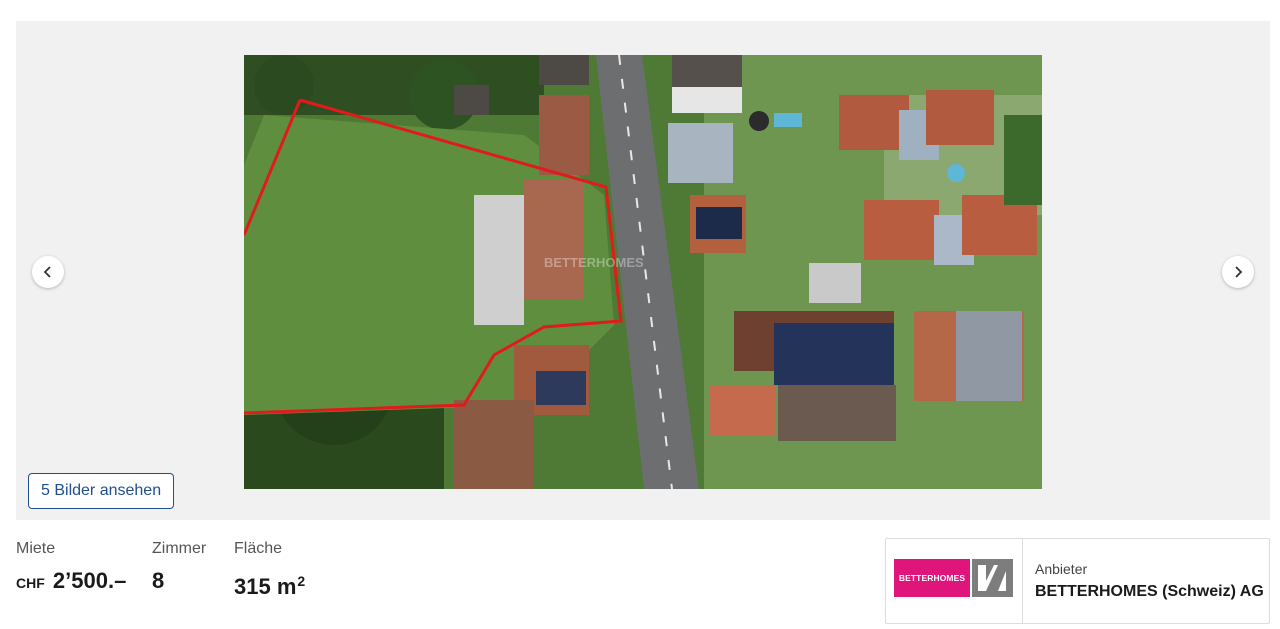  Describe the element at coordinates (1149, 591) in the screenshot. I see `provider-name: BETTERHOMES (Schweiz) AG` at that location.